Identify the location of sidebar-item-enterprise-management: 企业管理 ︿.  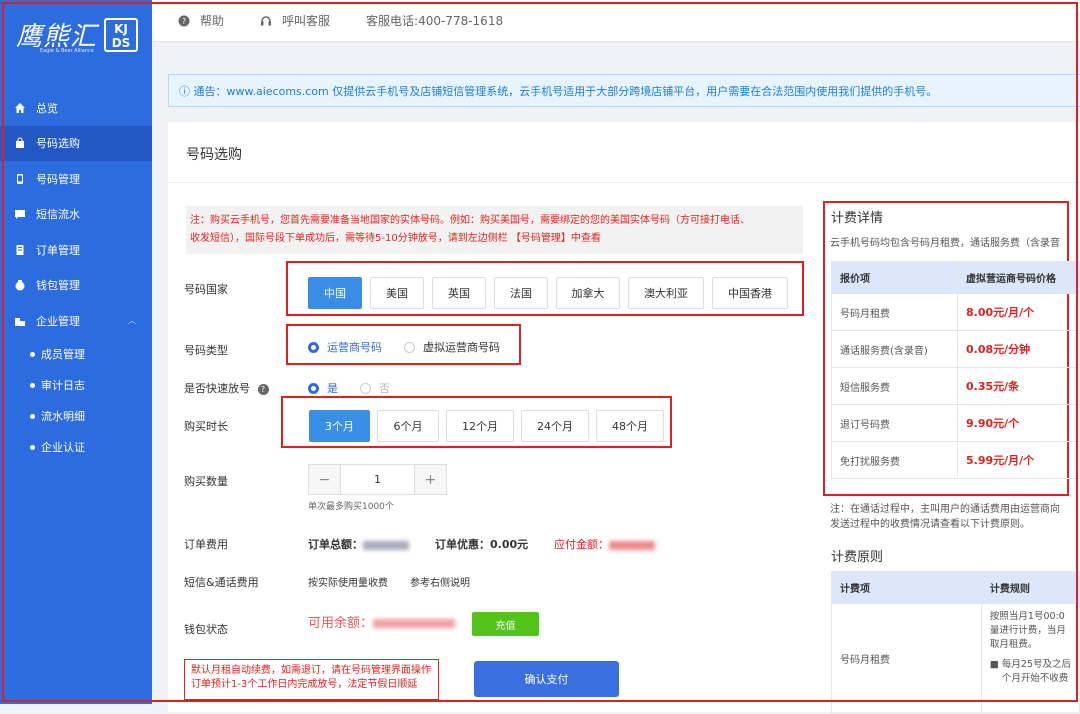
(76, 321).